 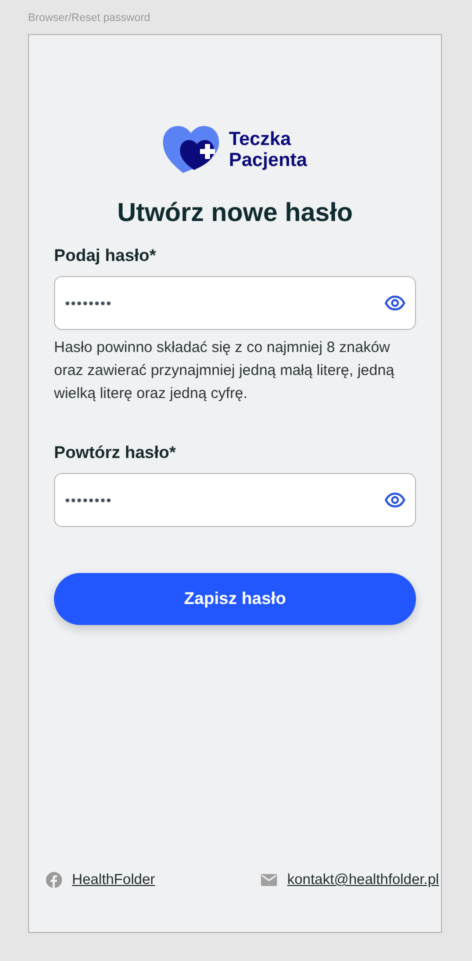 What do you see at coordinates (269, 880) in the screenshot?
I see `mail-icon` at bounding box center [269, 880].